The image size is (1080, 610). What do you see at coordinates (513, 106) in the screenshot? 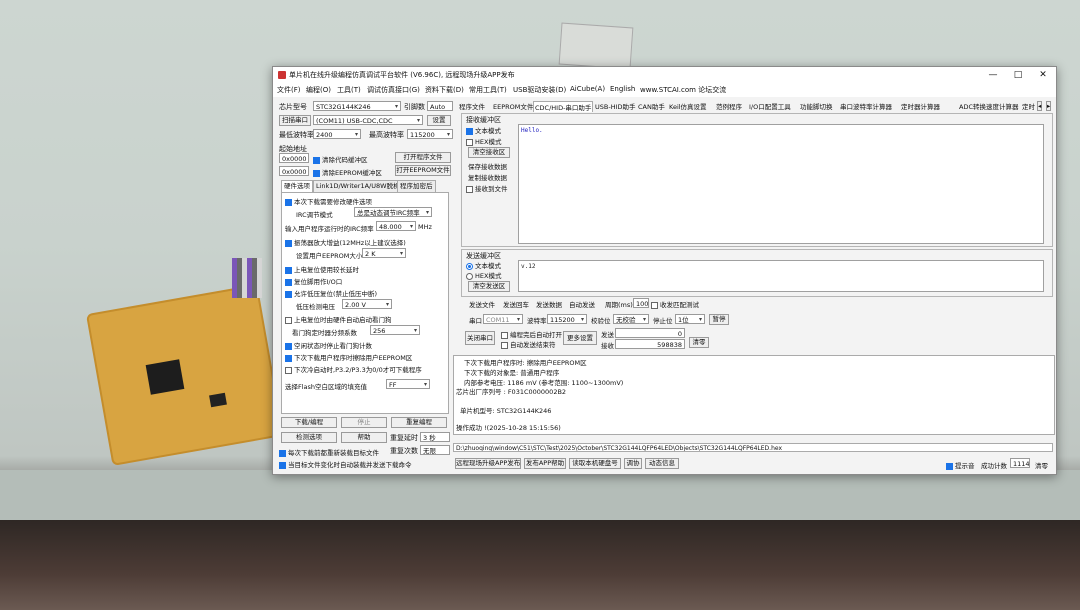
I see `tab-eeprom-file: EEPROM文件` at bounding box center [513, 106].